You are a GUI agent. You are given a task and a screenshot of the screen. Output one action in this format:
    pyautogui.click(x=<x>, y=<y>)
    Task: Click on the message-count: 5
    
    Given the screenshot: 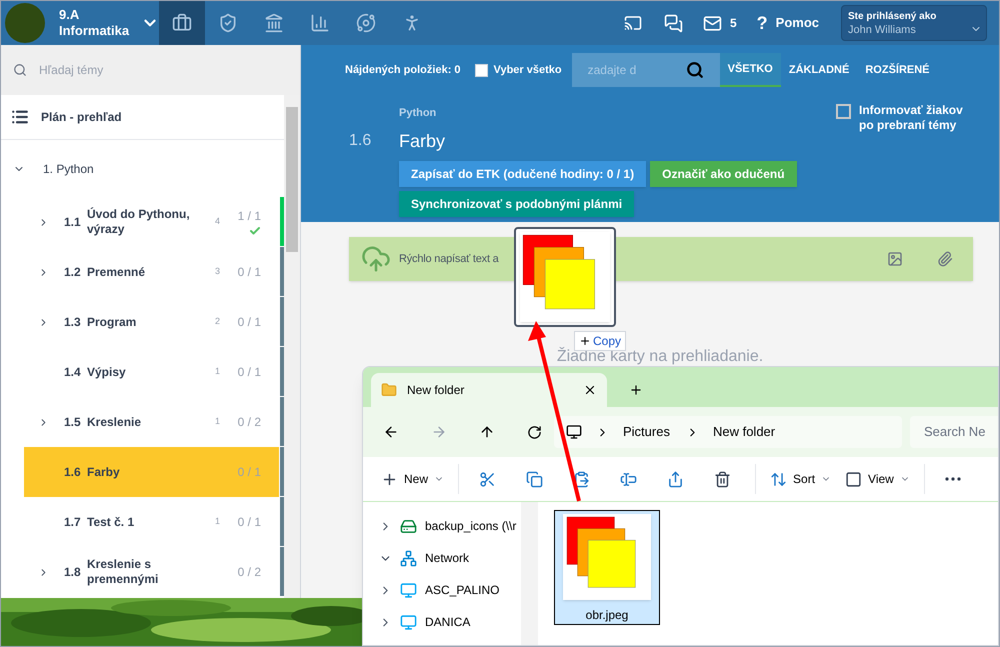 What is the action you would take?
    pyautogui.click(x=733, y=23)
    